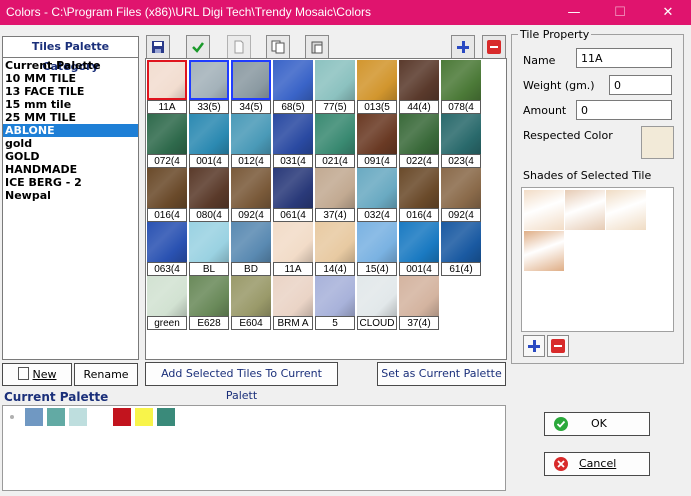  What do you see at coordinates (251, 323) in the screenshot?
I see `tile-label: E604` at bounding box center [251, 323].